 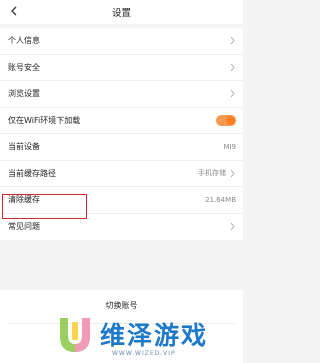 I want to click on site-watermark: 维泽游戏 WWW.WIZED.VIP, so click(x=149, y=337).